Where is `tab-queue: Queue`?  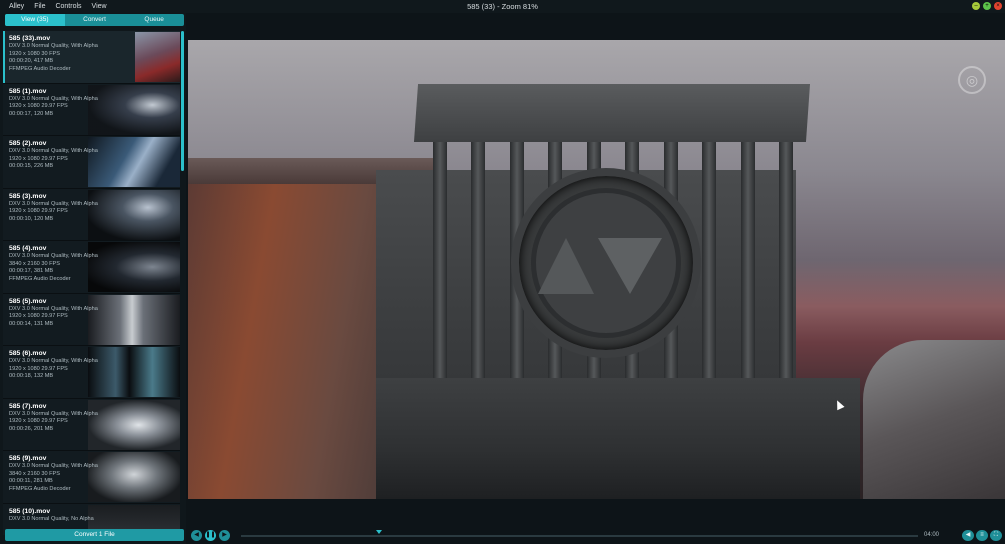 tab-queue: Queue is located at coordinates (154, 20).